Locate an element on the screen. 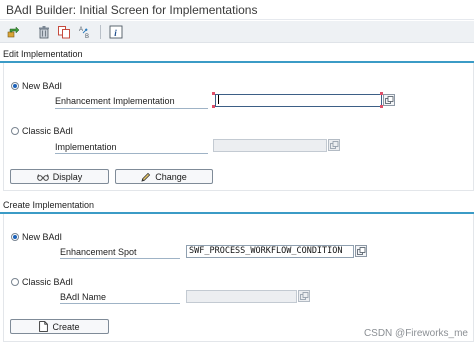 This screenshot has height=347, width=474. edit-new-badi-label: New BAdI is located at coordinates (42, 86).